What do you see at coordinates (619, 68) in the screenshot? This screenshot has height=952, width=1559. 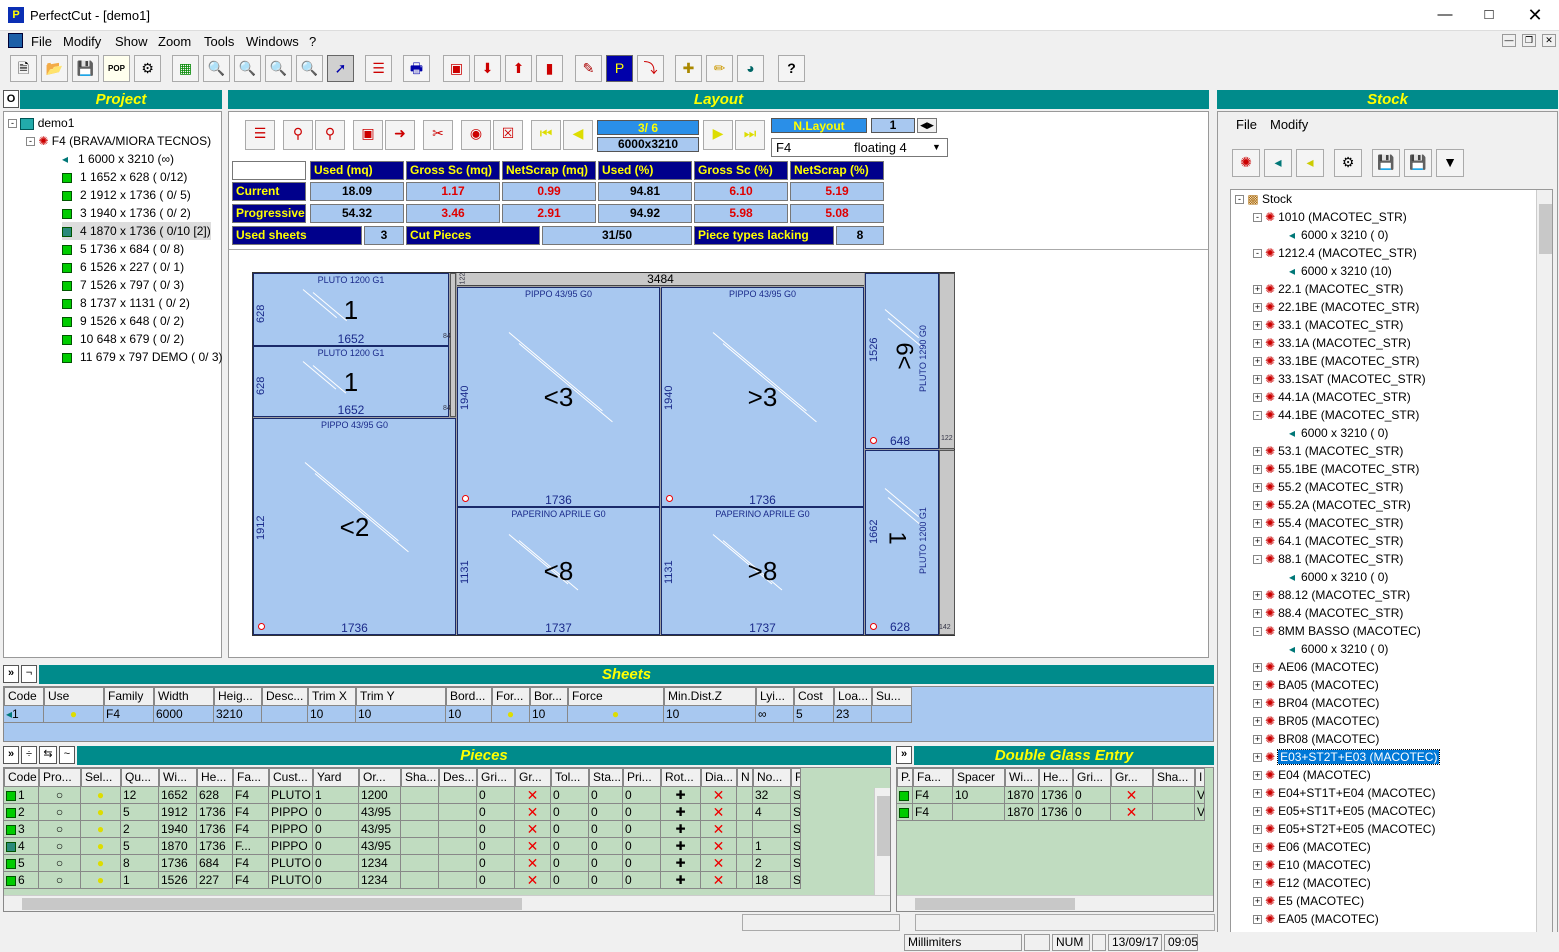 I see `perfectcut-logo-icon: P` at bounding box center [619, 68].